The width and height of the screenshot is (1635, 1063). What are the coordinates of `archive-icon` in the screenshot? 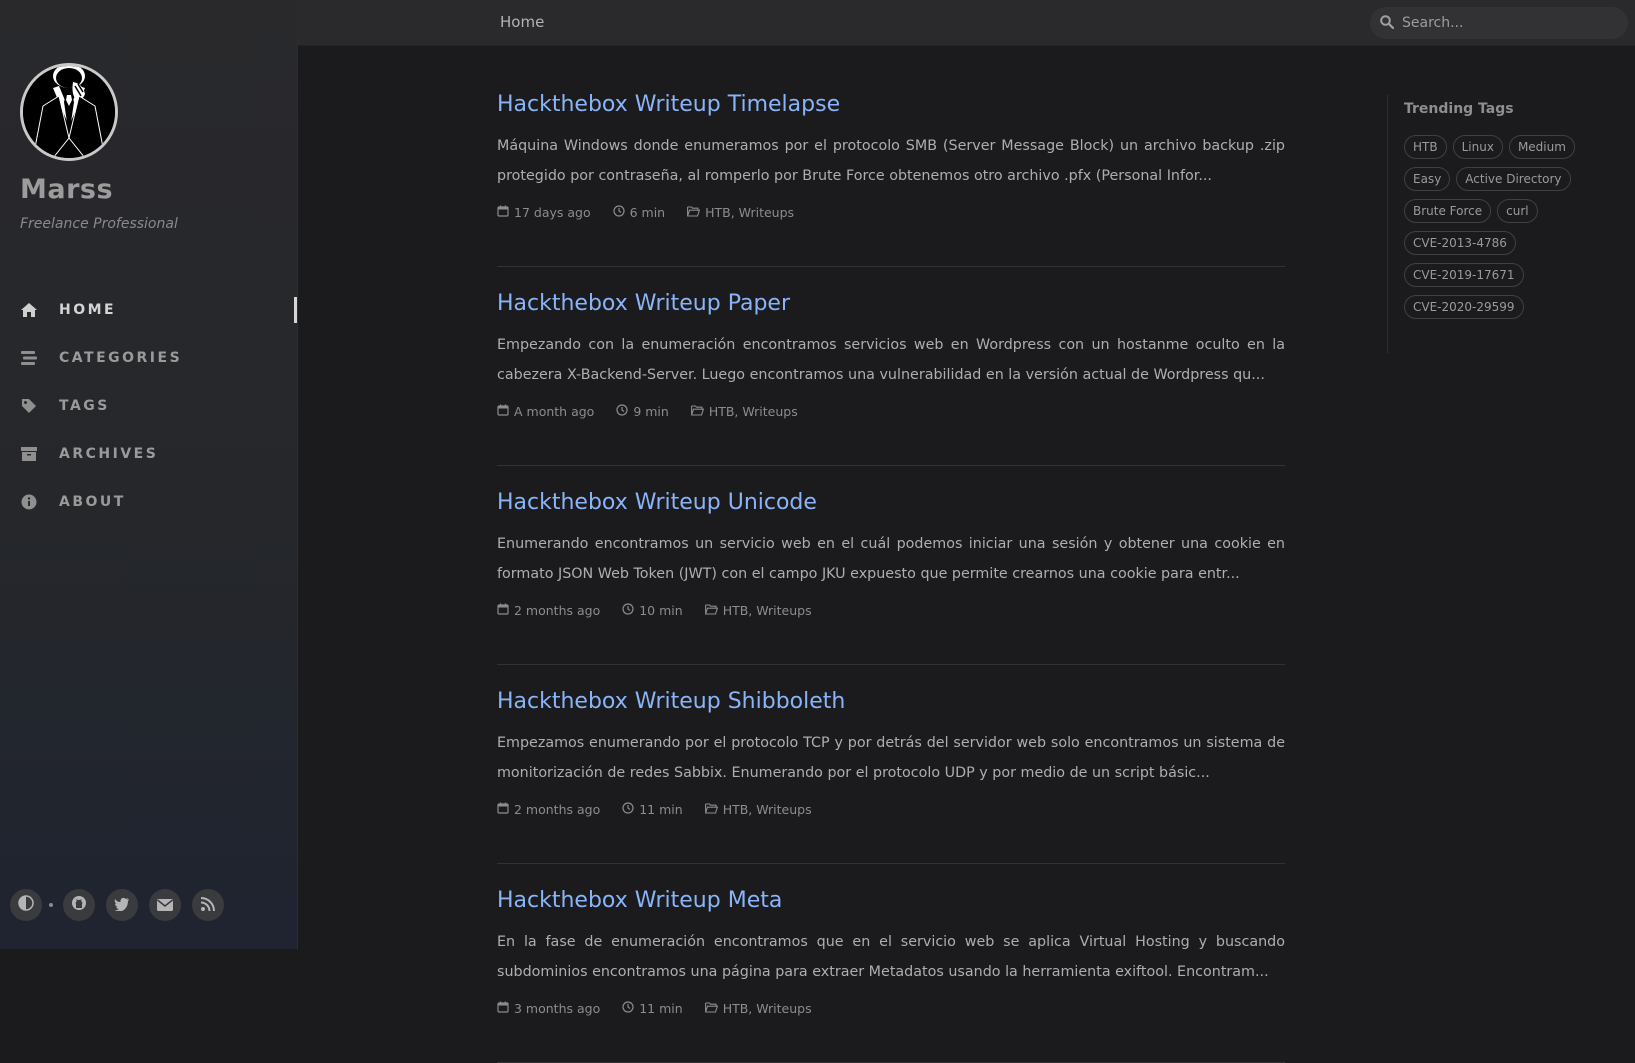 It's located at (29, 454).